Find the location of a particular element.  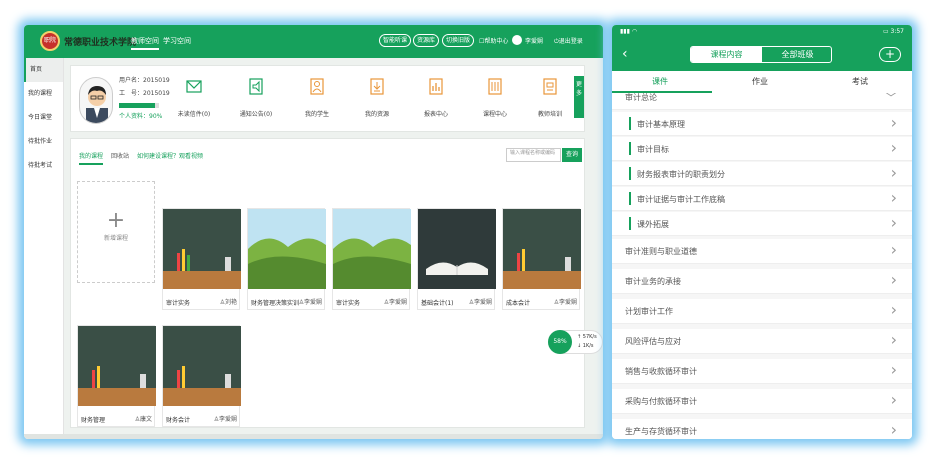

course-card: 财务管理决策实训 ♙李爱娴 is located at coordinates (286, 259).